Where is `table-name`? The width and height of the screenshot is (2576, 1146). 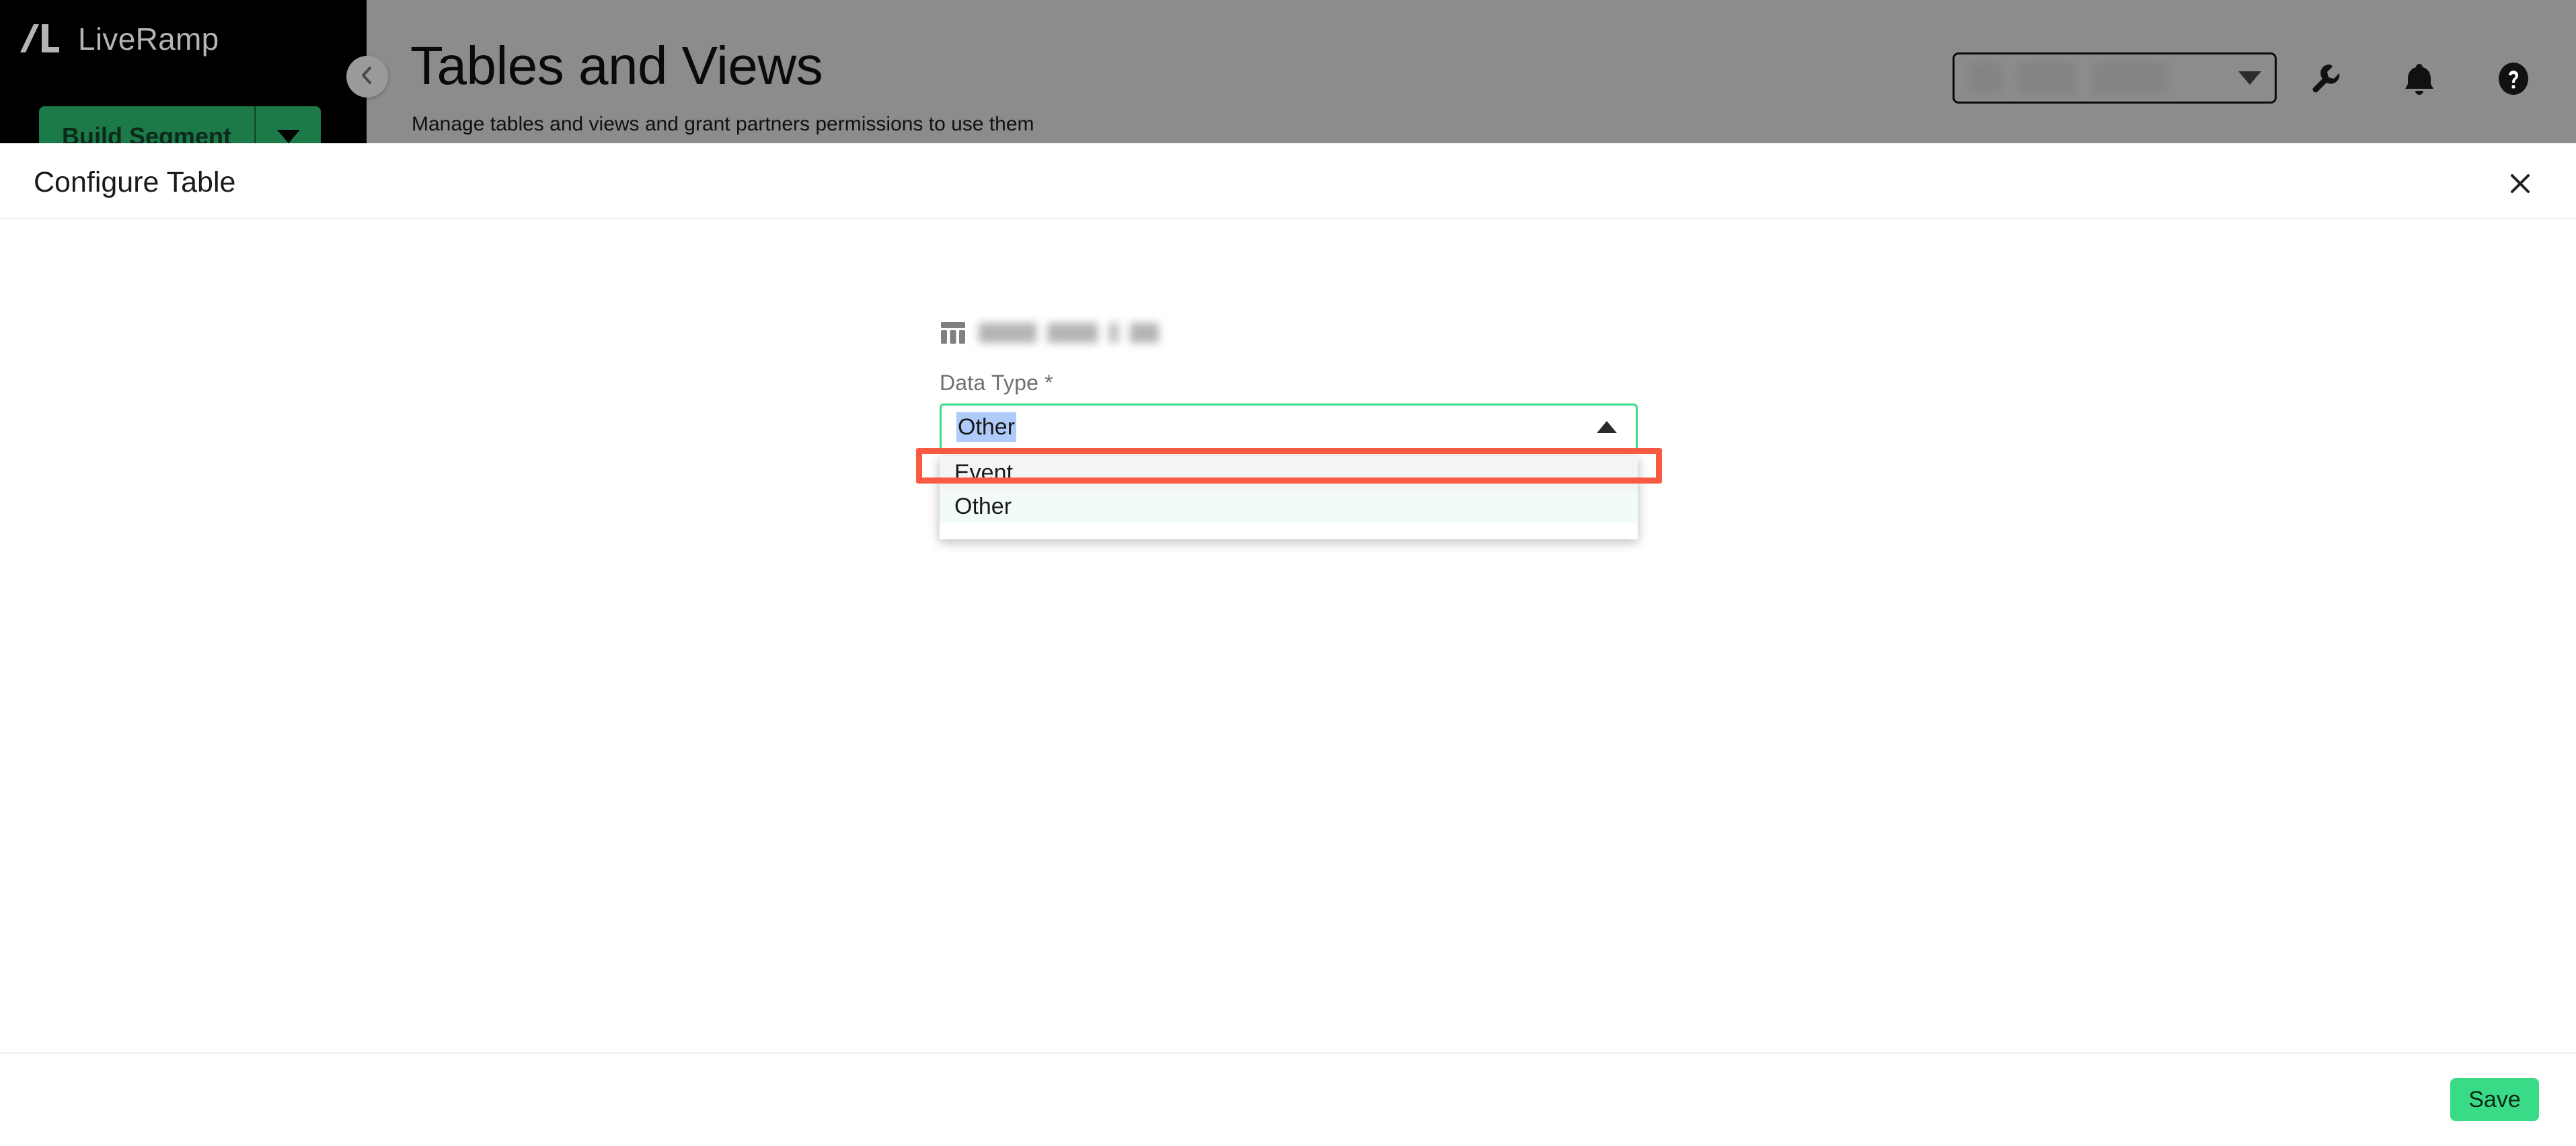 table-name is located at coordinates (1069, 333).